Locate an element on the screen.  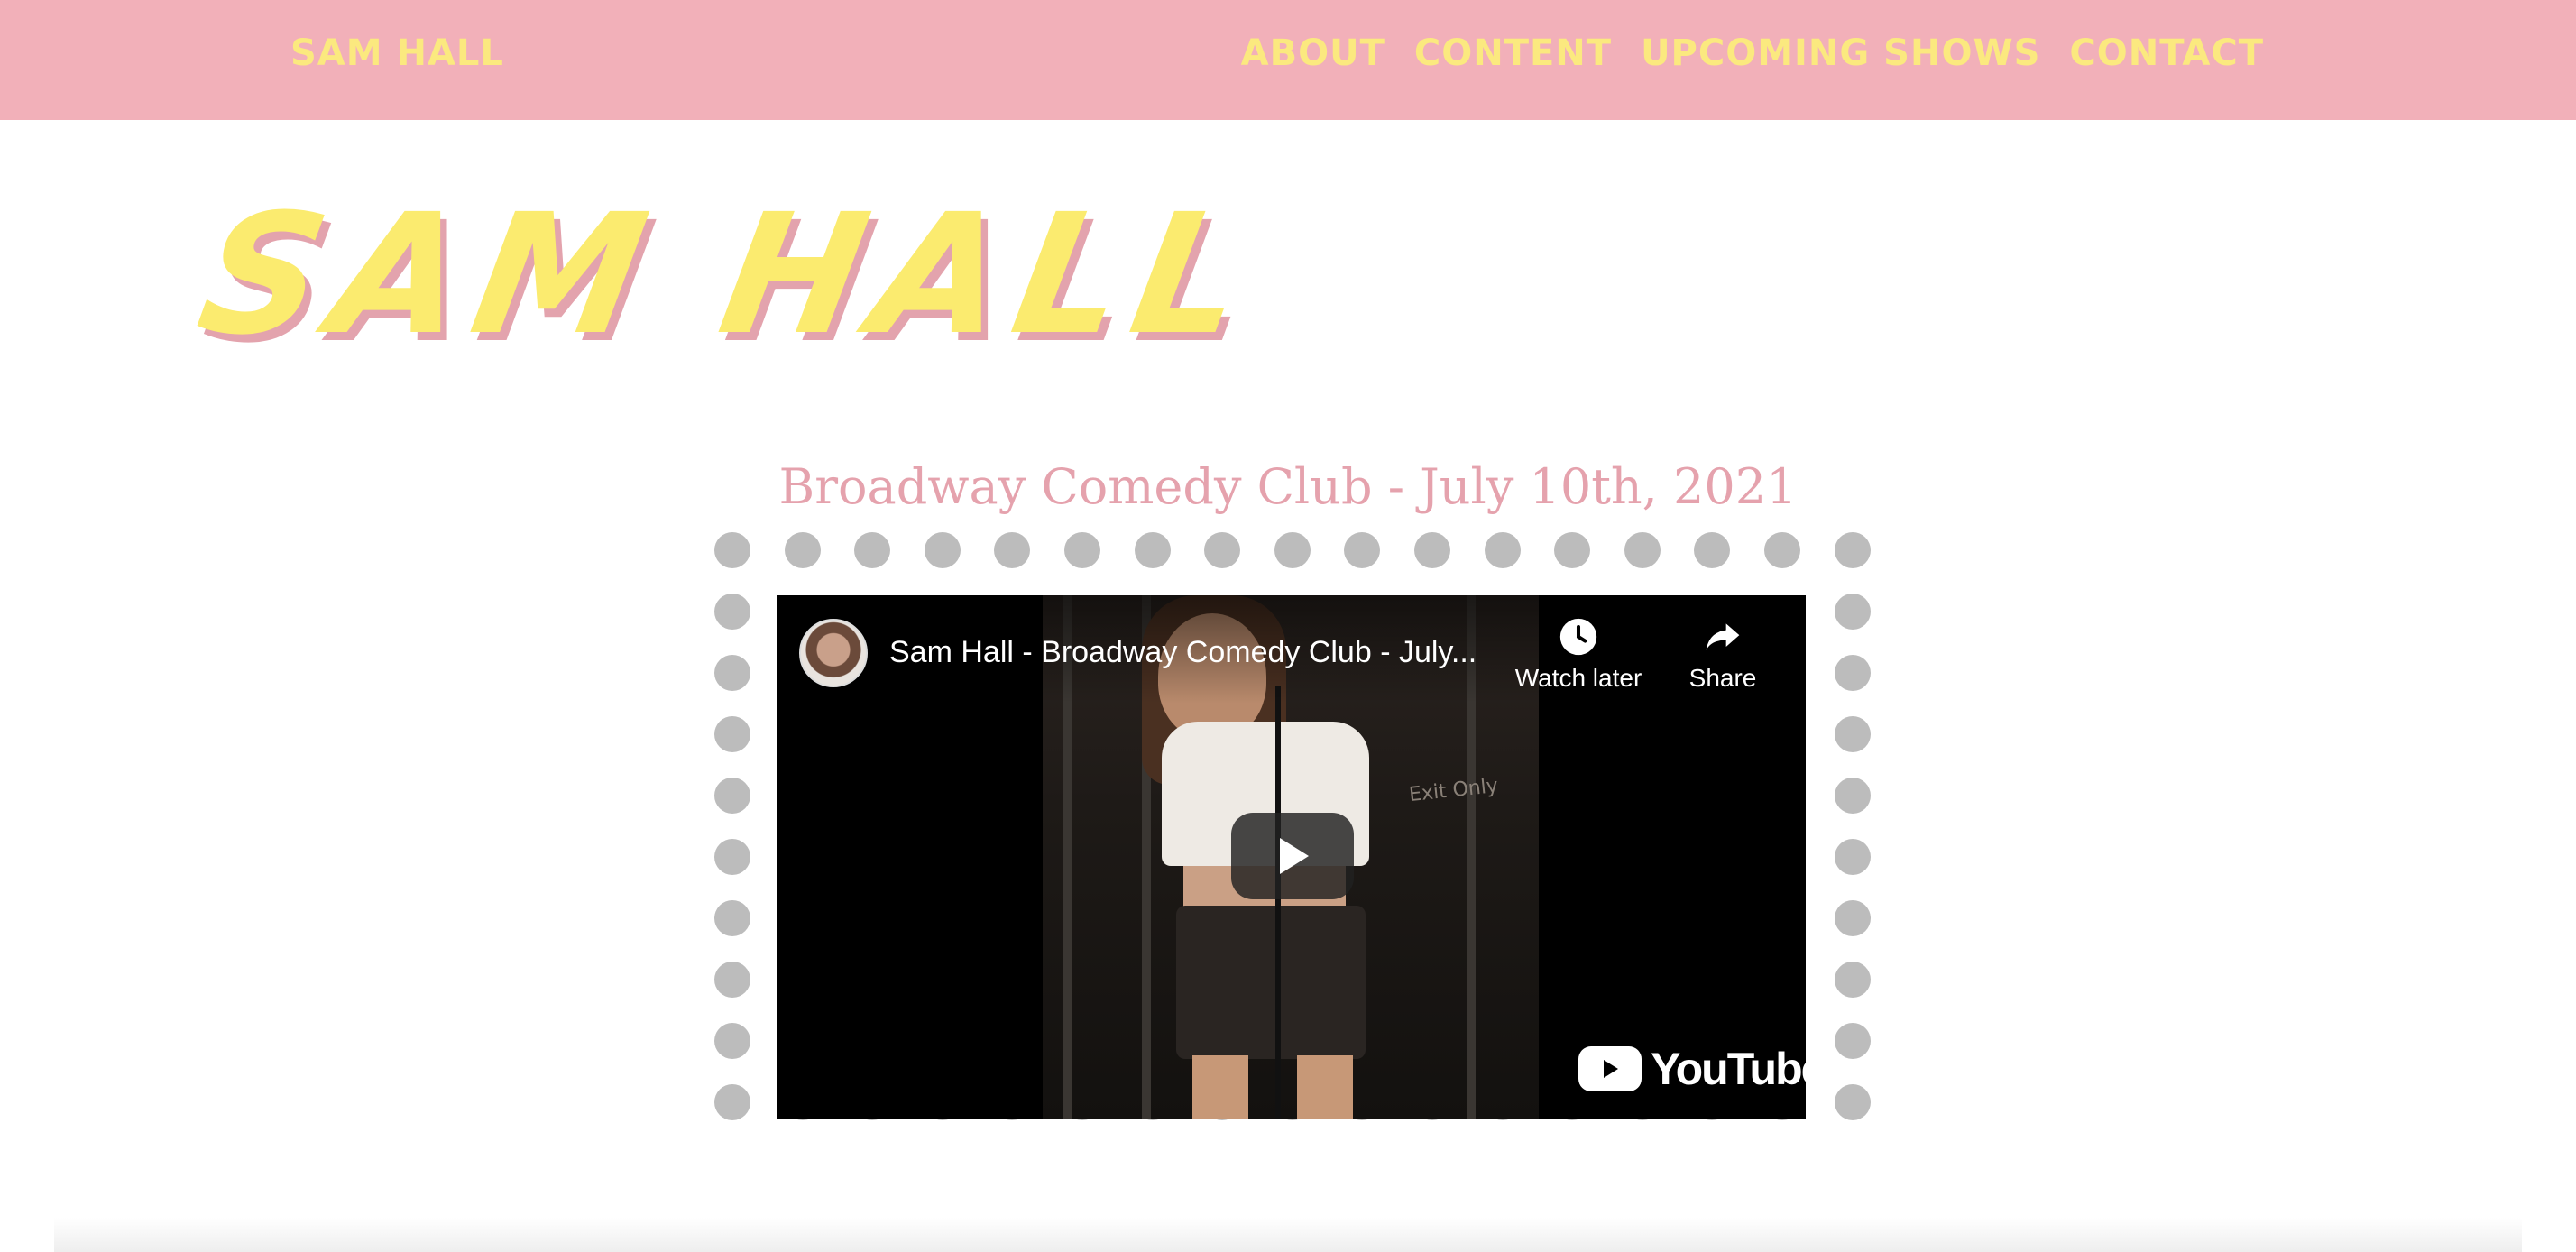
youtube-logo-text: YouTube is located at coordinates (1728, 1069).